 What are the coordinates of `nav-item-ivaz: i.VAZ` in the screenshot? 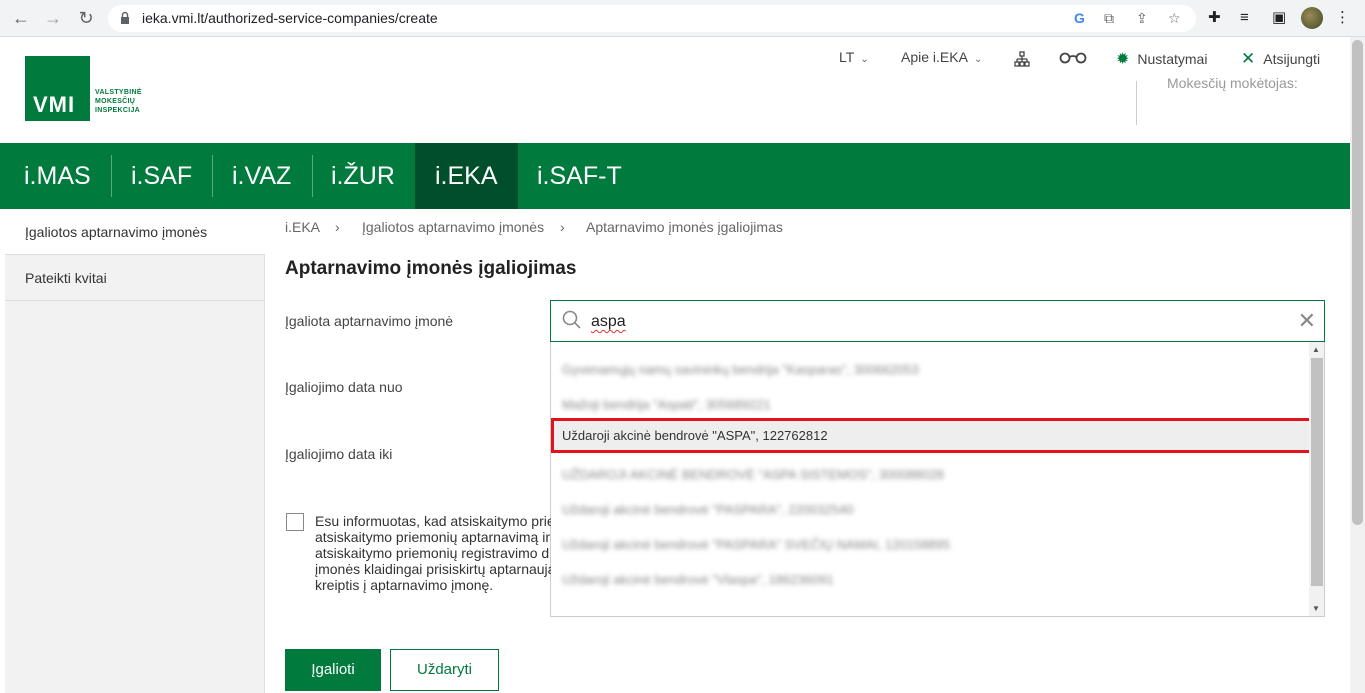 It's located at (262, 176).